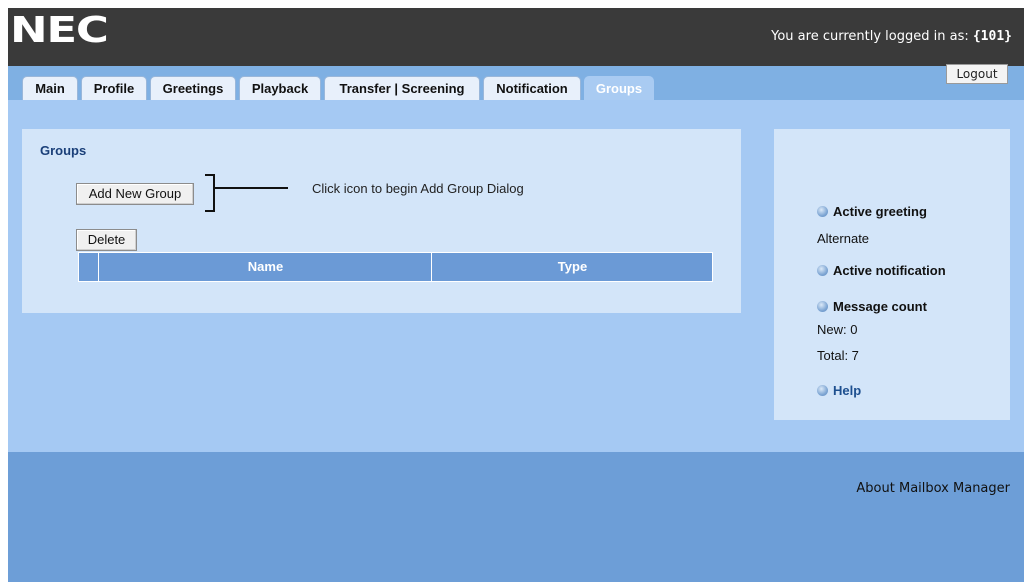 The width and height of the screenshot is (1026, 582). I want to click on logout-button: Logout, so click(977, 74).